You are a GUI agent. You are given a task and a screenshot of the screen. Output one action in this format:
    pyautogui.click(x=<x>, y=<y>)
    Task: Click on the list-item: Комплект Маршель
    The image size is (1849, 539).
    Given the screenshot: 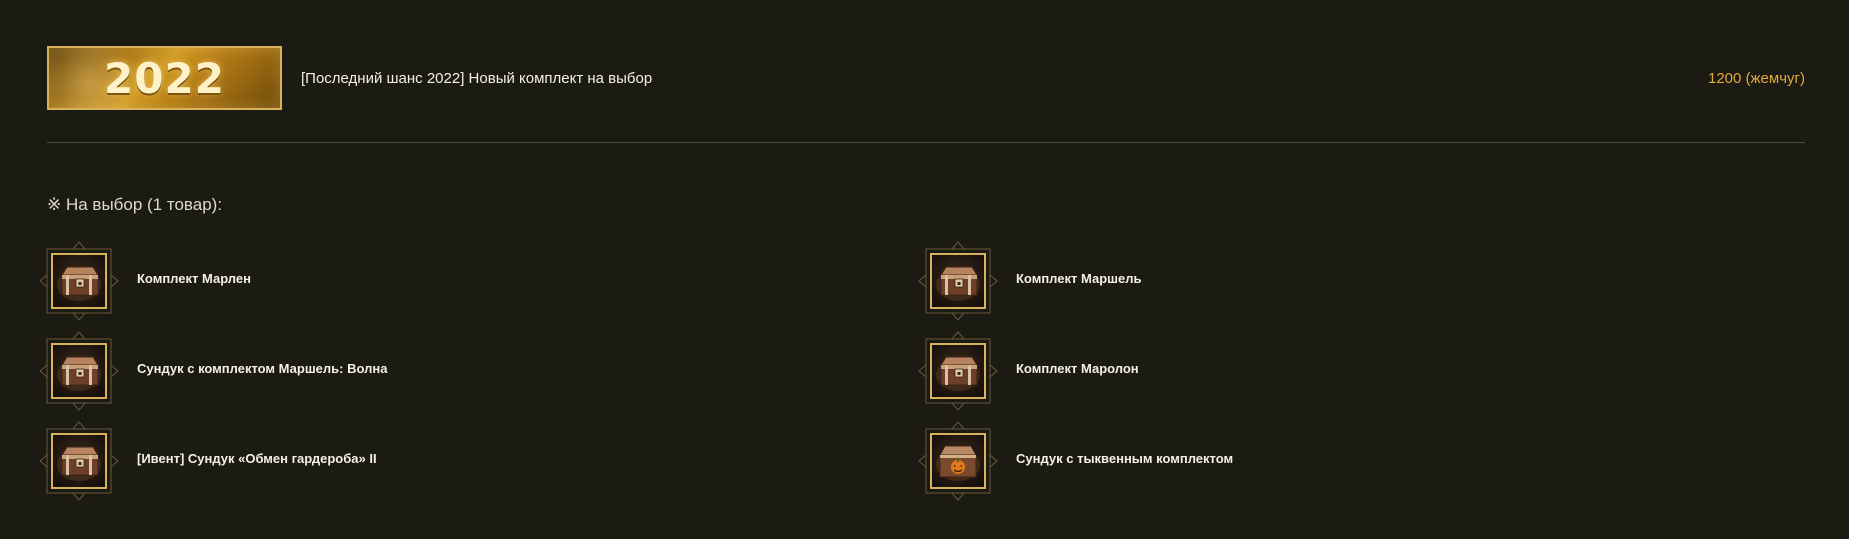 What is the action you would take?
    pyautogui.click(x=1272, y=281)
    